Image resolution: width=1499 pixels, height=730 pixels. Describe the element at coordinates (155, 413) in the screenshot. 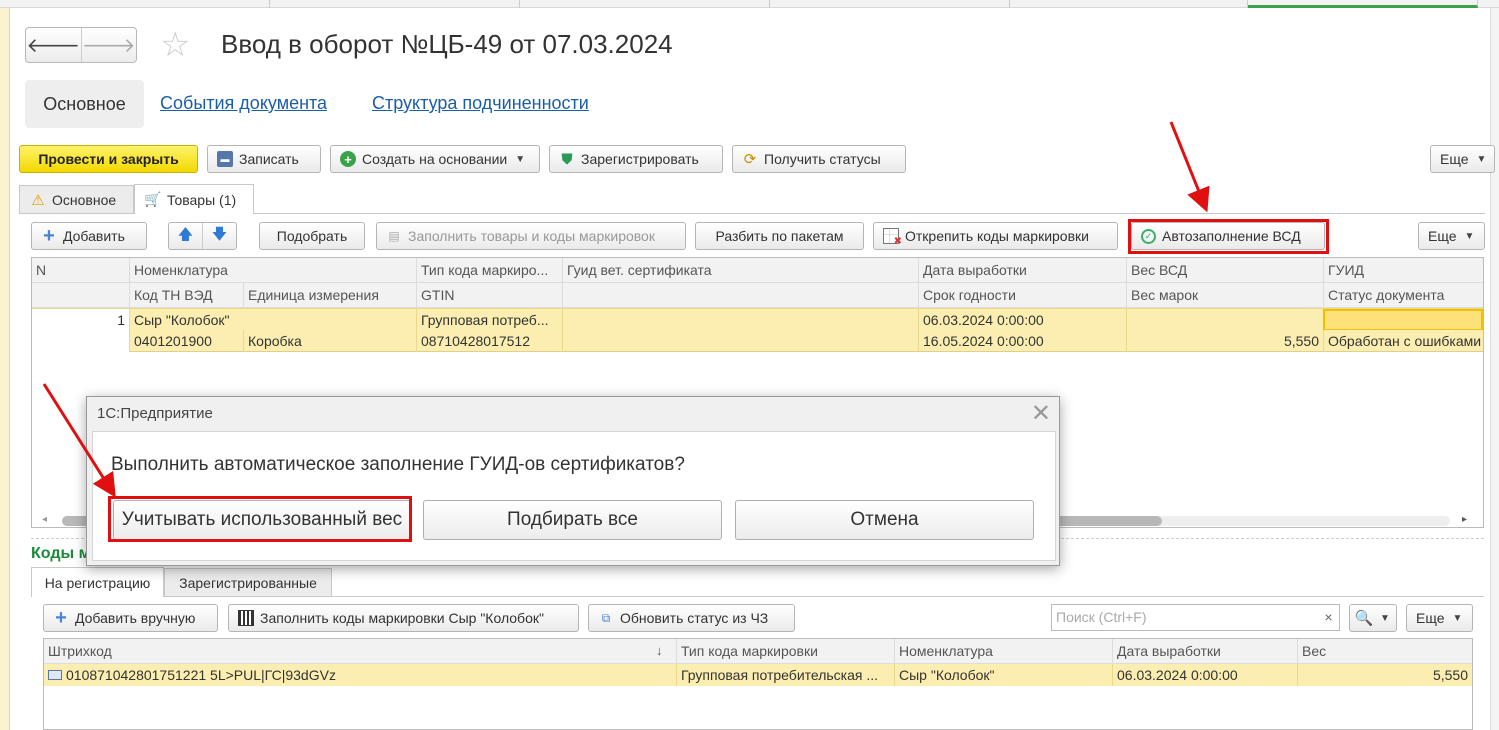

I see `dialog-title: 1С:Предприятие` at that location.